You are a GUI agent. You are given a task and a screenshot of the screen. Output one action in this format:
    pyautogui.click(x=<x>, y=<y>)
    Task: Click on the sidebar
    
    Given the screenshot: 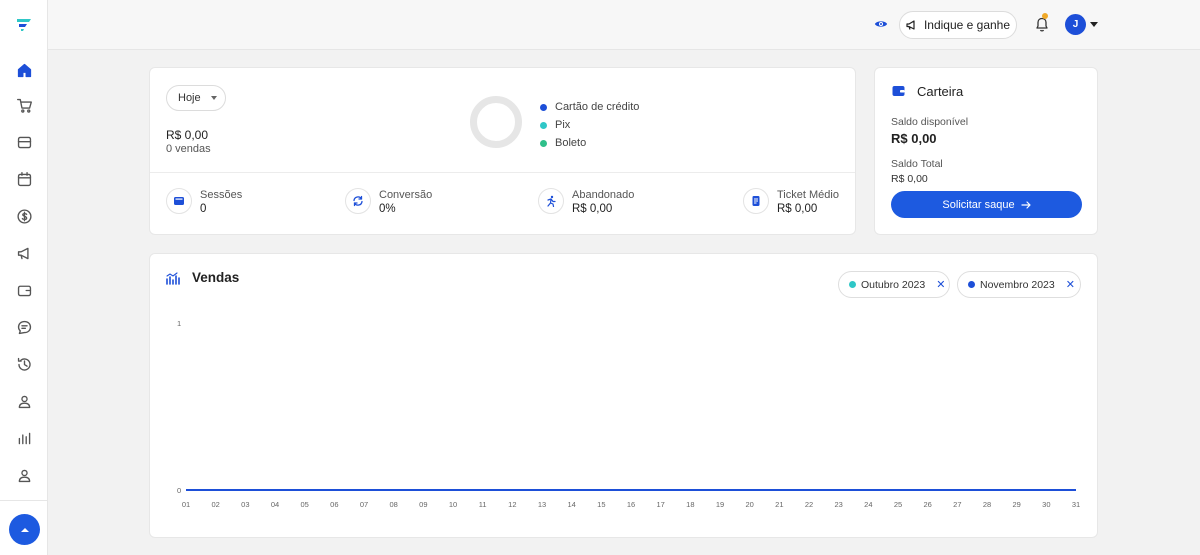 What is the action you would take?
    pyautogui.click(x=24, y=277)
    